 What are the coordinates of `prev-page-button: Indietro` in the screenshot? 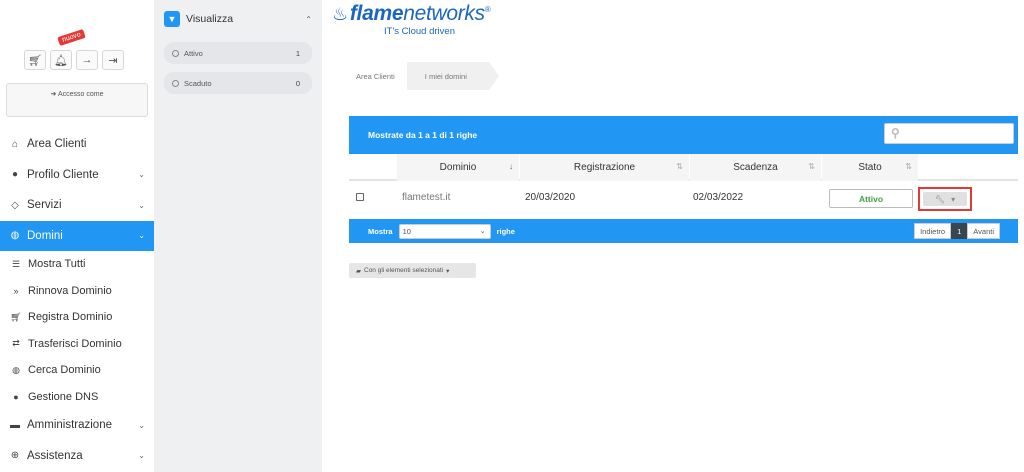 It's located at (933, 231).